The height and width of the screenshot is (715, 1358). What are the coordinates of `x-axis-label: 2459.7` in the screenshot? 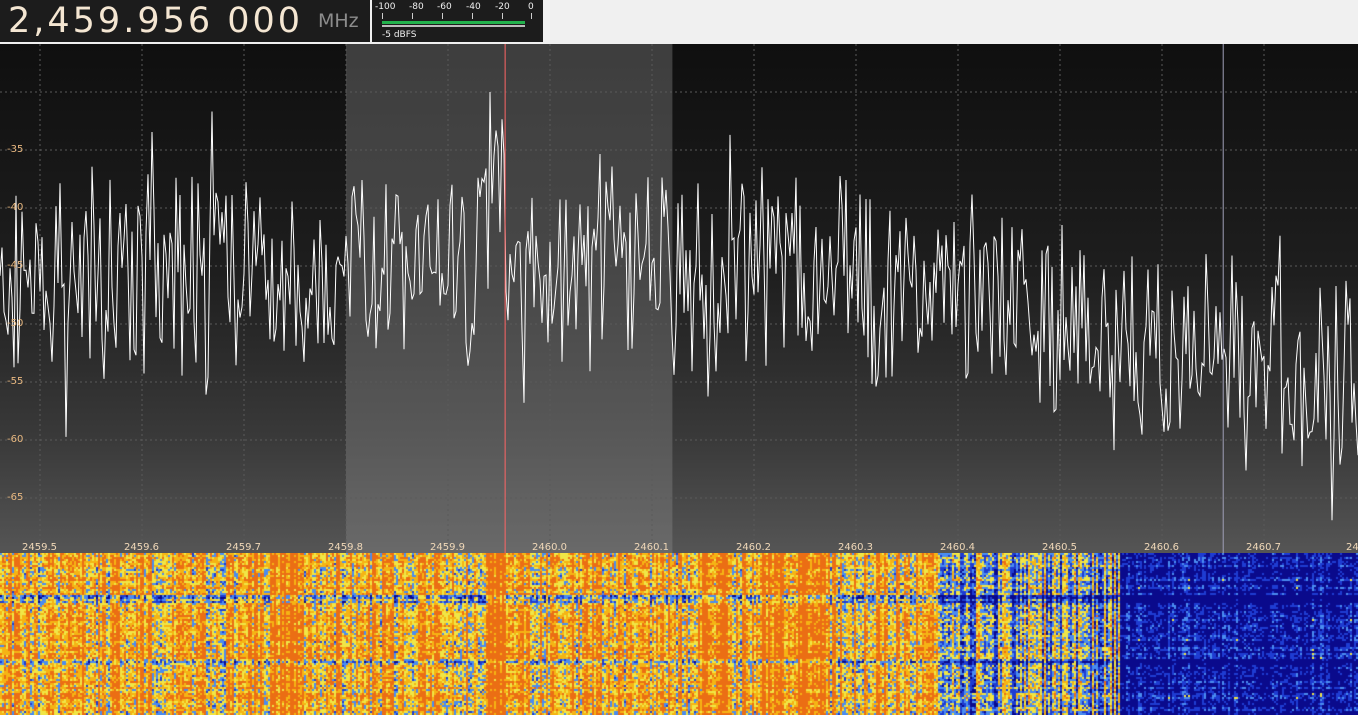 It's located at (243, 547).